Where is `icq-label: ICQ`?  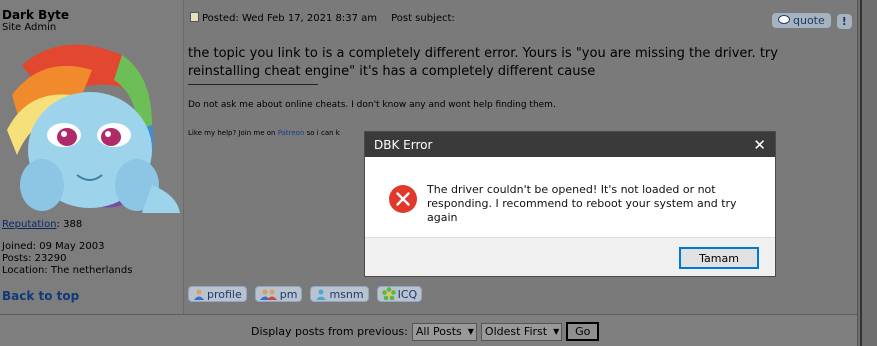 icq-label: ICQ is located at coordinates (407, 294).